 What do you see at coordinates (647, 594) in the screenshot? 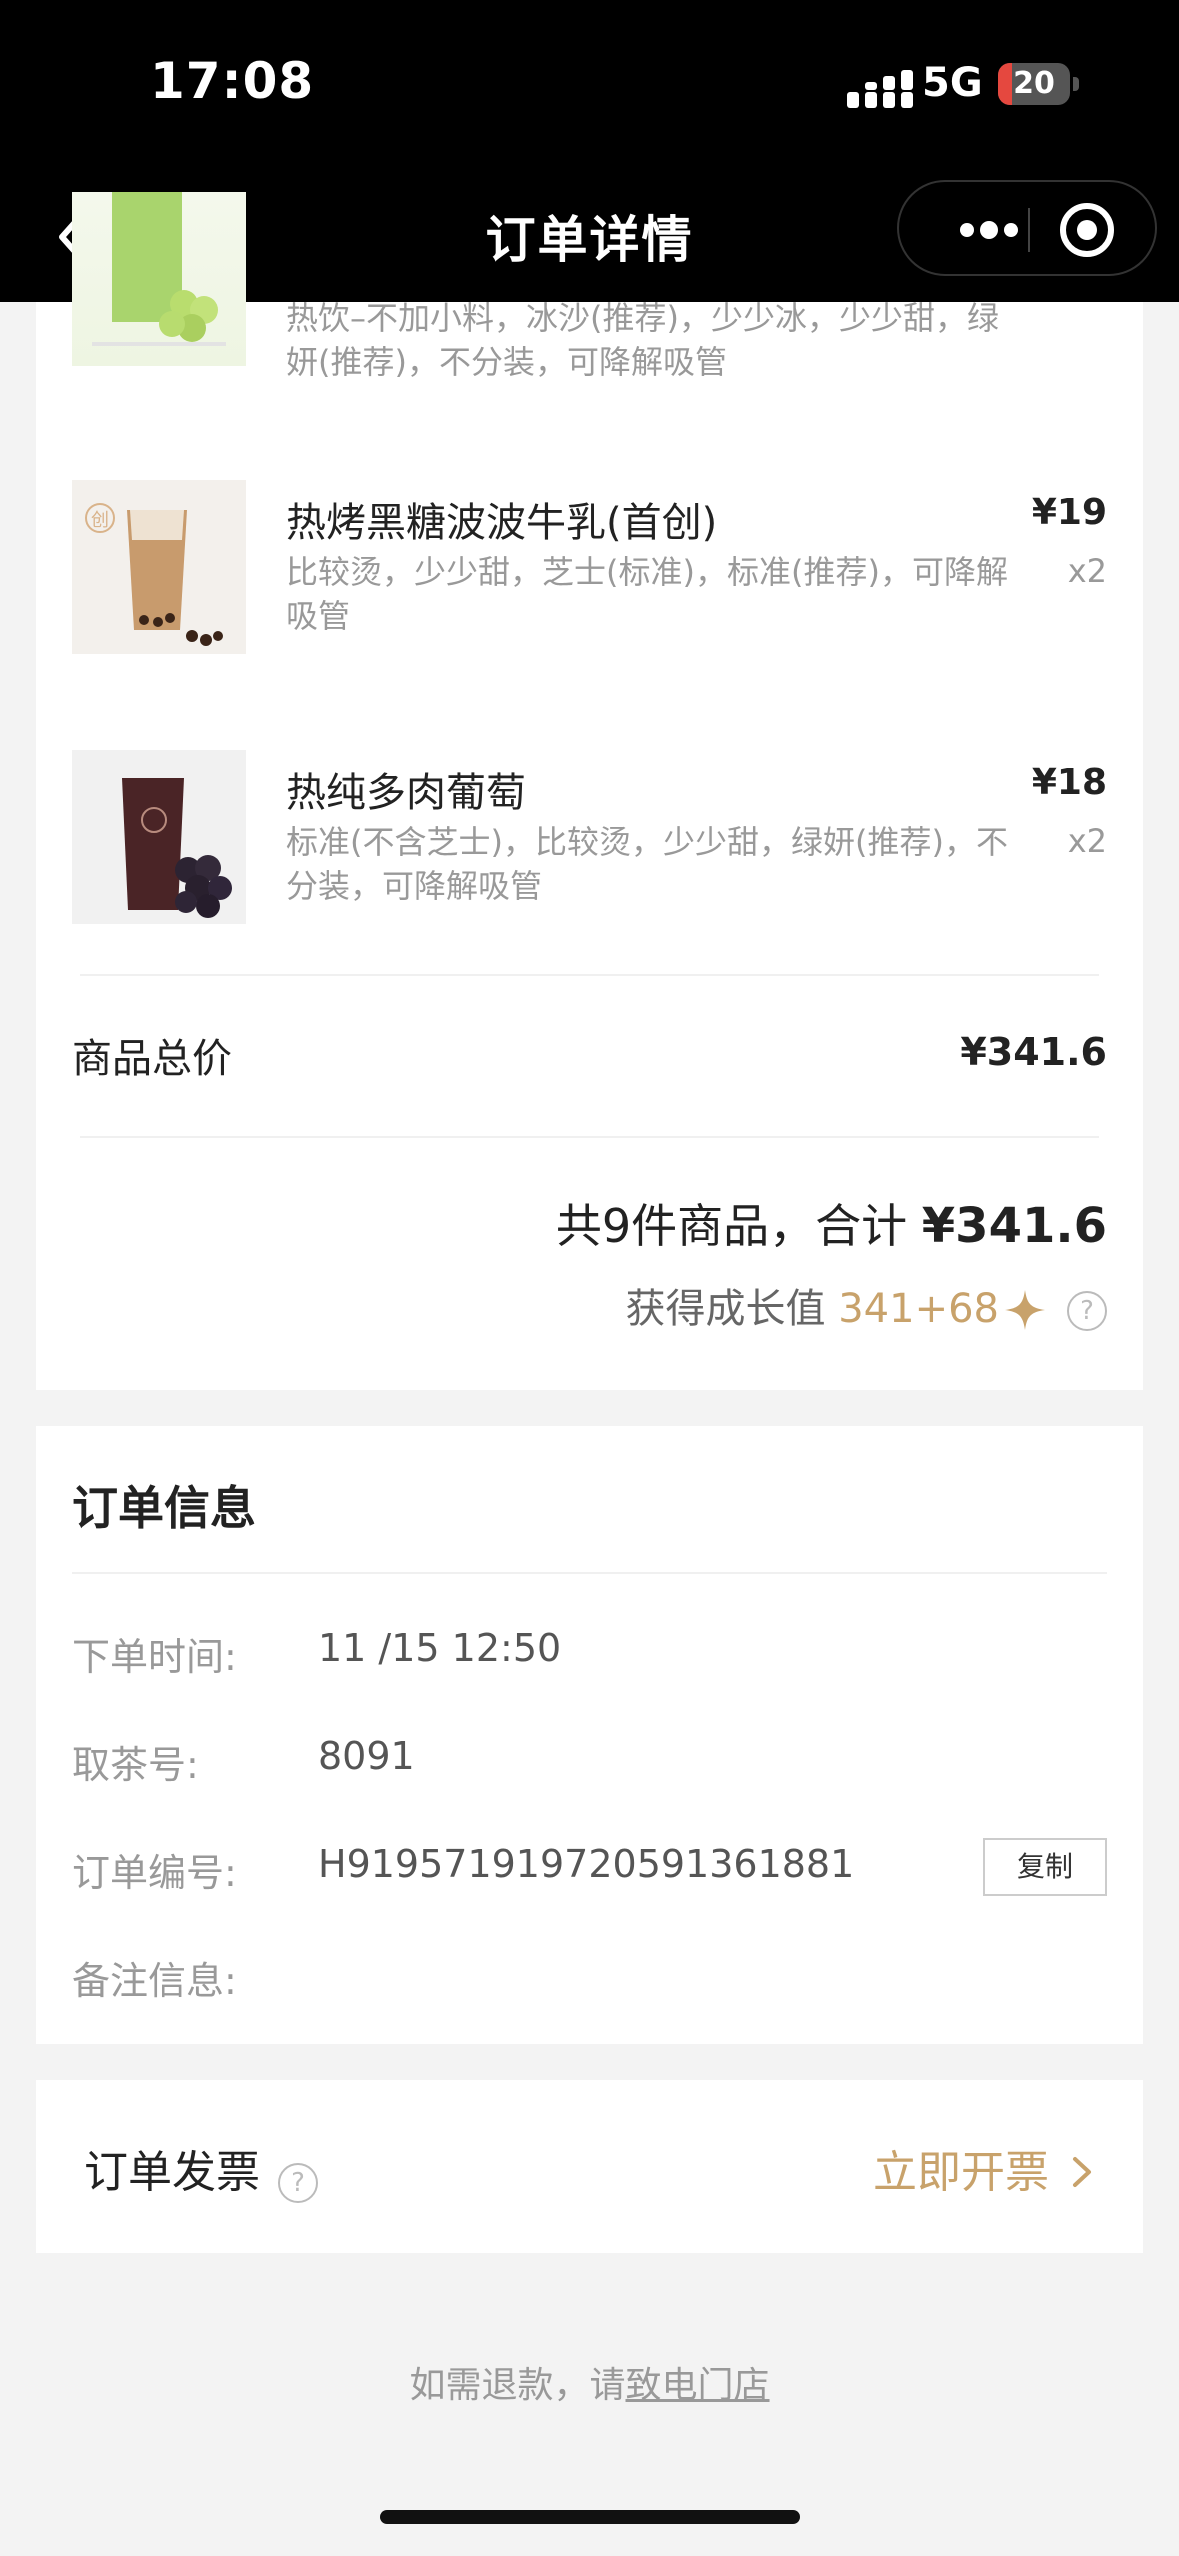
I see `item-spec: 比较烫，少少甜，芝士(标准)，标准(推荐)，可降解吸管` at bounding box center [647, 594].